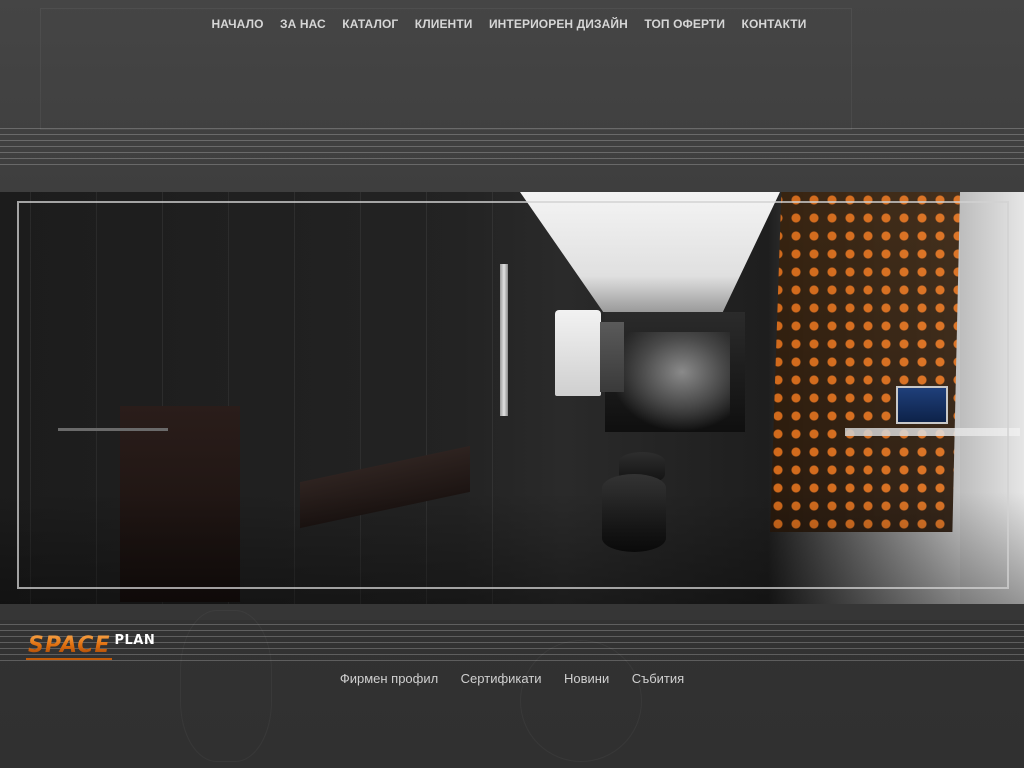 The height and width of the screenshot is (768, 1024). I want to click on laptop-icon, so click(922, 405).